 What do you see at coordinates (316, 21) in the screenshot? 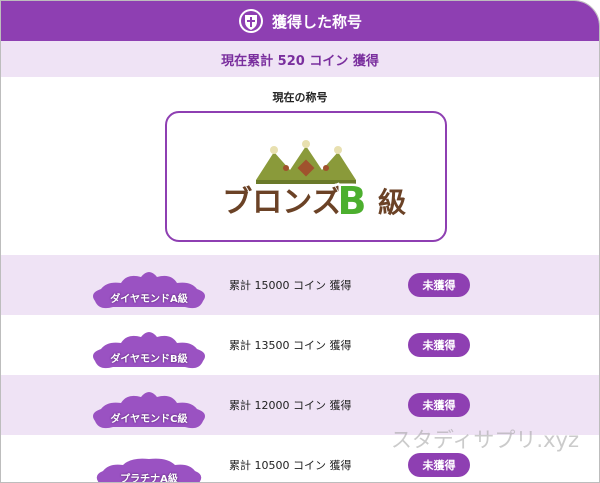
I see `page-title: 獲得した称号` at bounding box center [316, 21].